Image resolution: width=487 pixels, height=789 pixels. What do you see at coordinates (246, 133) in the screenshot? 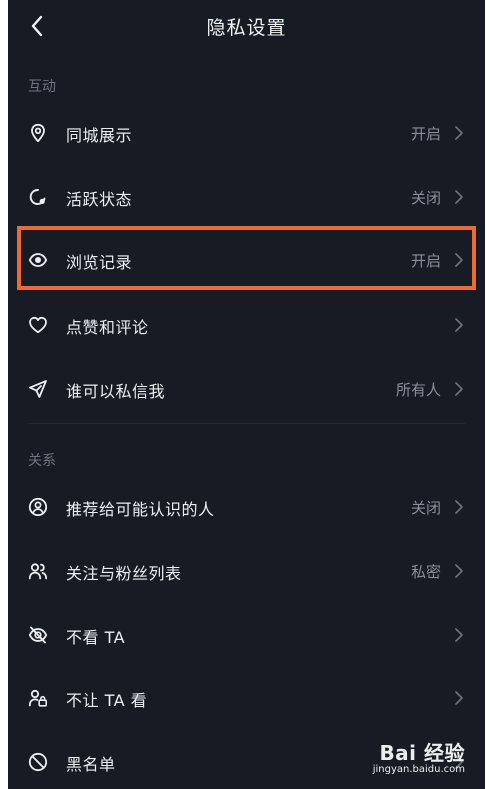
I see `setting-row-nearby-display: 同城展示 开启` at bounding box center [246, 133].